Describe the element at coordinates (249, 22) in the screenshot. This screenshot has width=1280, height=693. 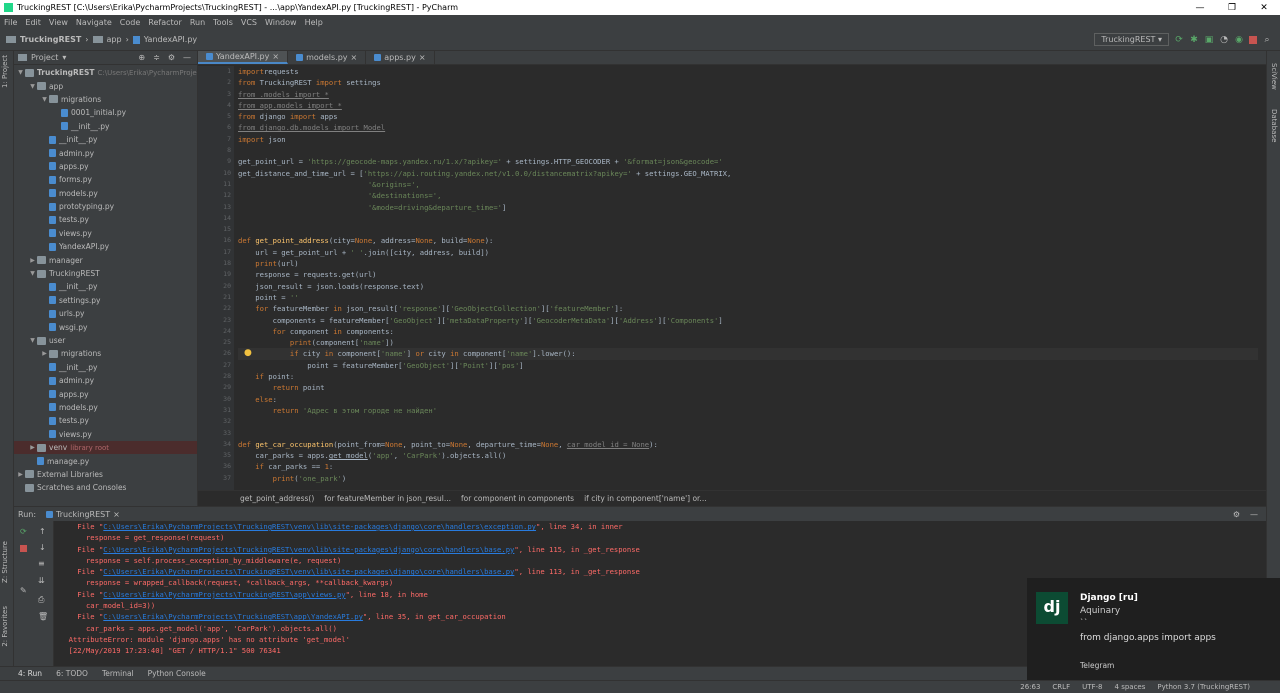
I see `menu-vcs: VCS` at that location.